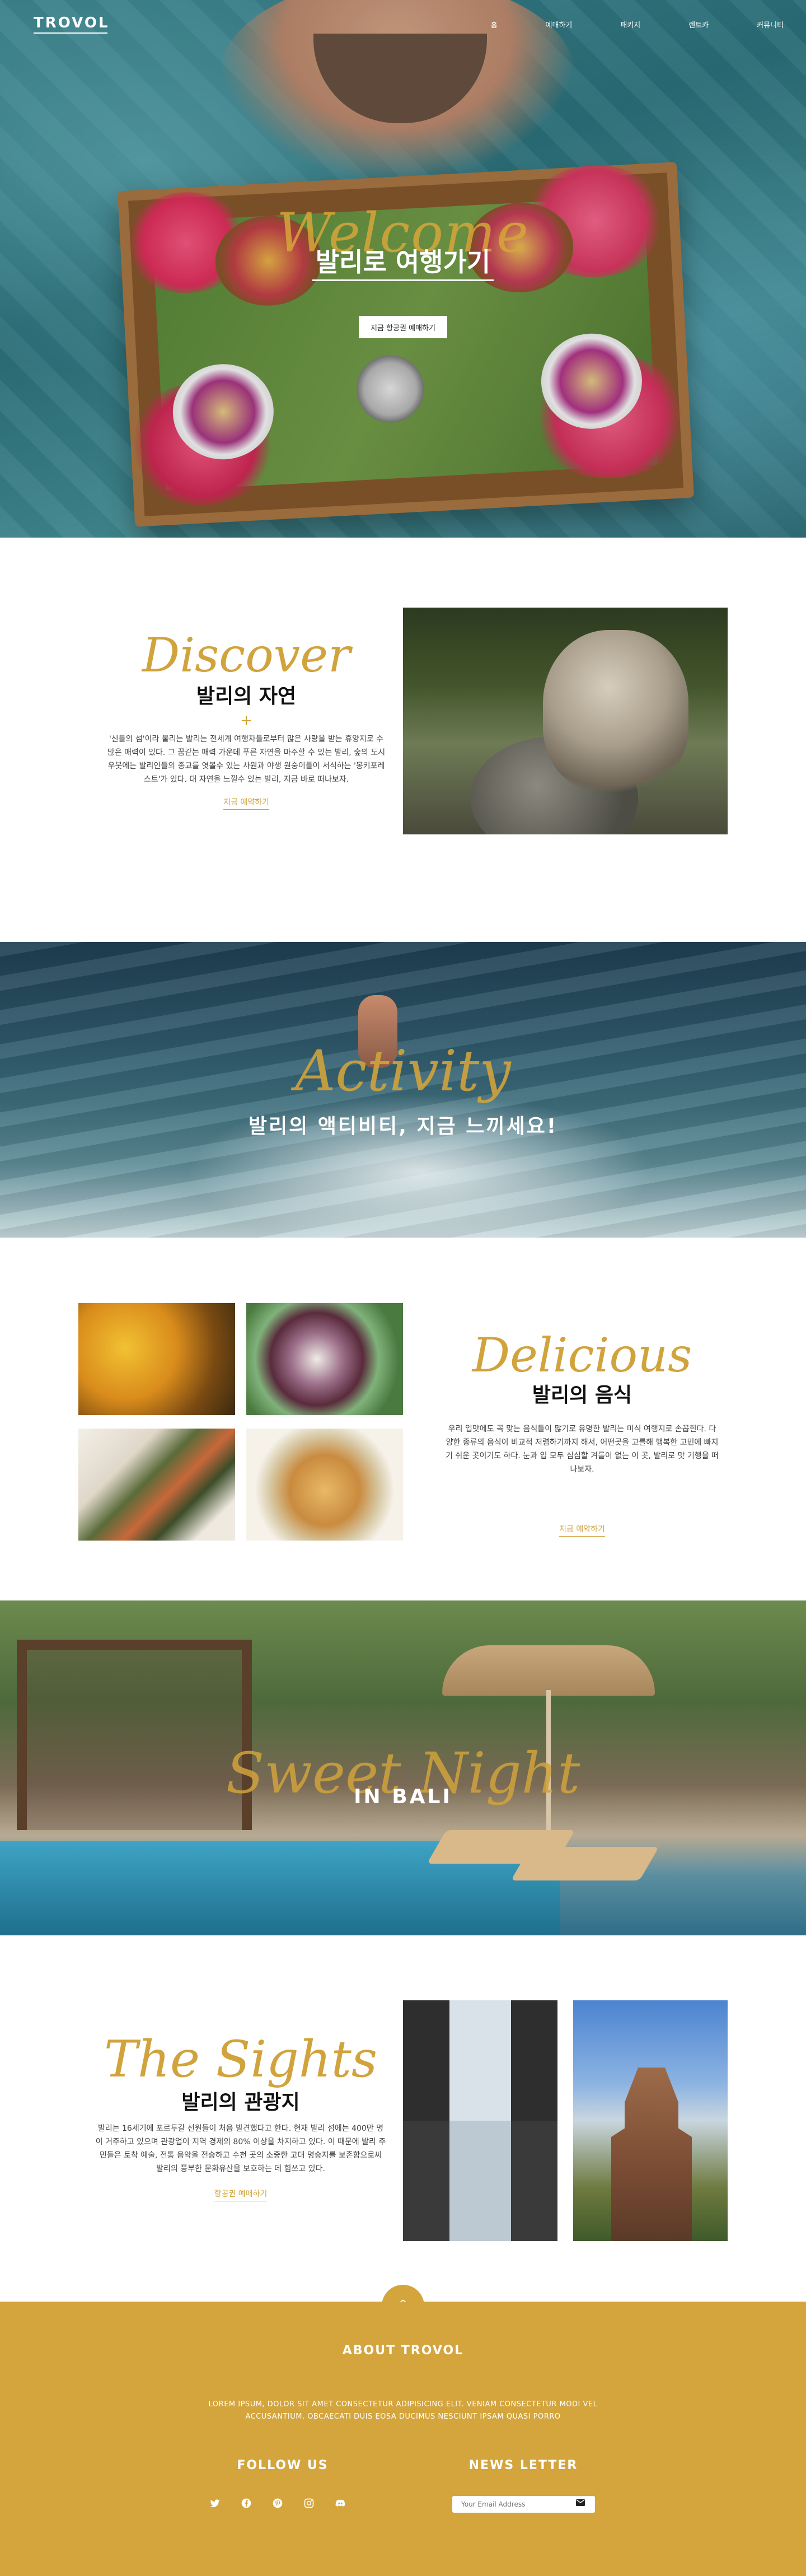 Image resolution: width=806 pixels, height=2576 pixels. What do you see at coordinates (246, 2504) in the screenshot?
I see `facebook-icon` at bounding box center [246, 2504].